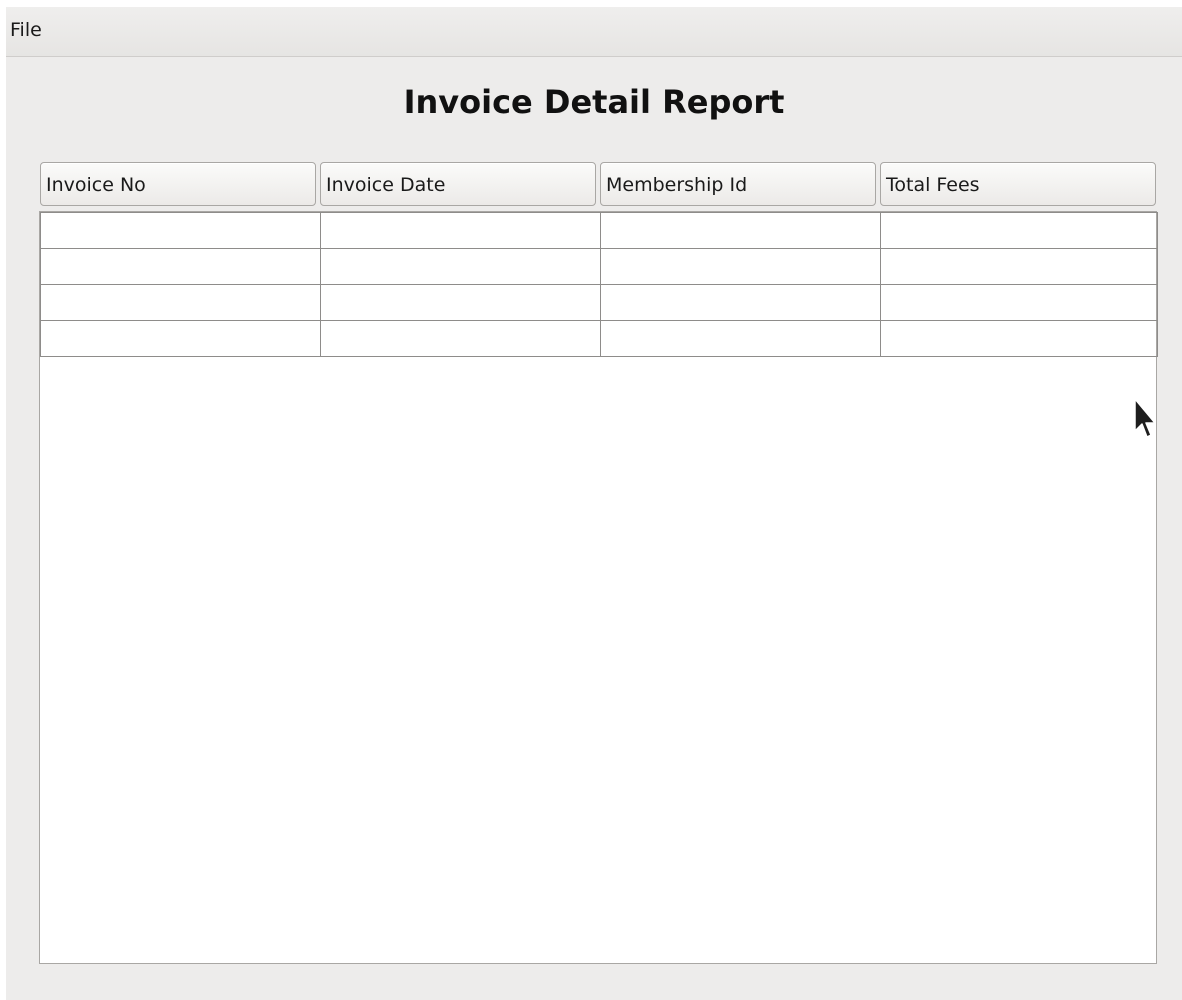 Image resolution: width=1182 pixels, height=1000 pixels. Describe the element at coordinates (594, 32) in the screenshot. I see `menubar: File` at that location.